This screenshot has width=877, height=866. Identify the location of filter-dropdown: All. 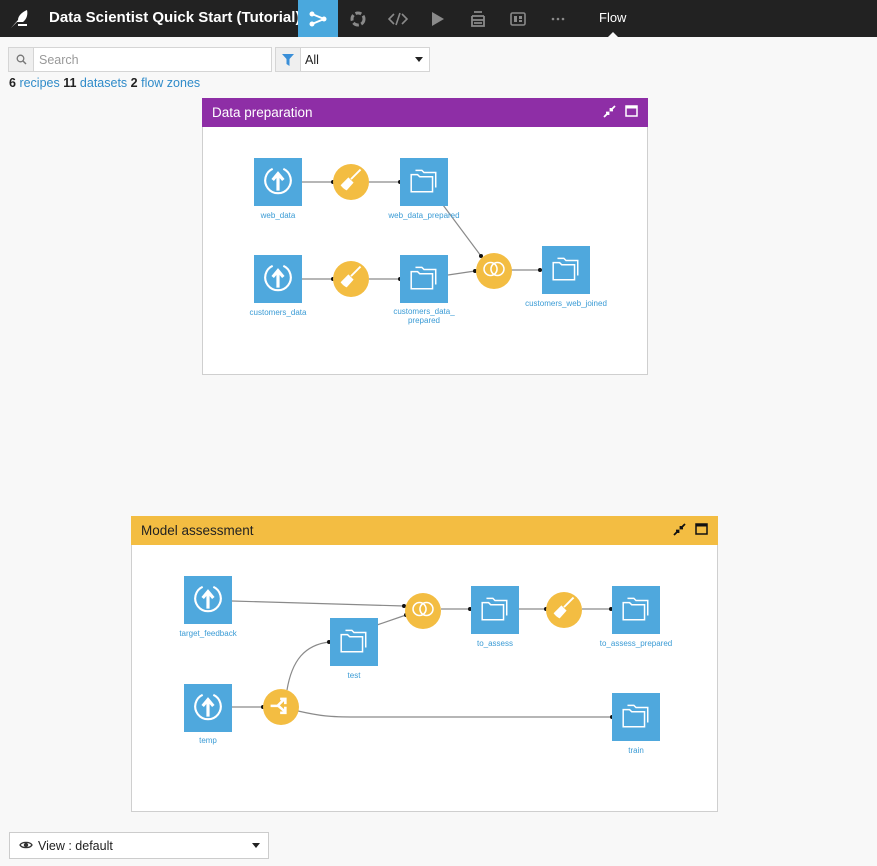
(365, 59).